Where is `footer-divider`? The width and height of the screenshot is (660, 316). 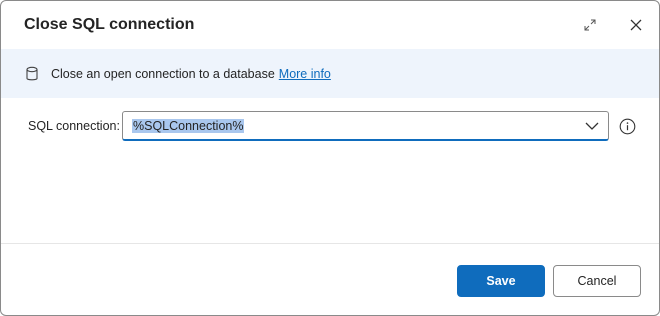 footer-divider is located at coordinates (330, 243).